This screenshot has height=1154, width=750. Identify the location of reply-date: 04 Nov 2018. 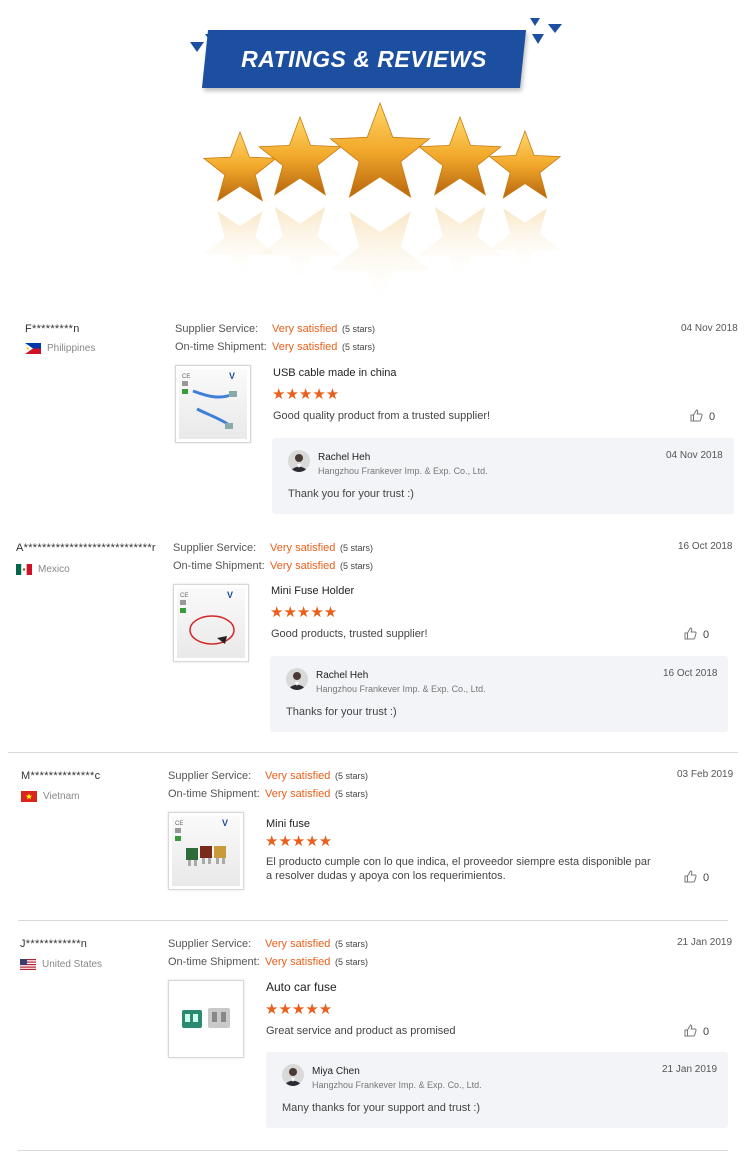
(694, 455).